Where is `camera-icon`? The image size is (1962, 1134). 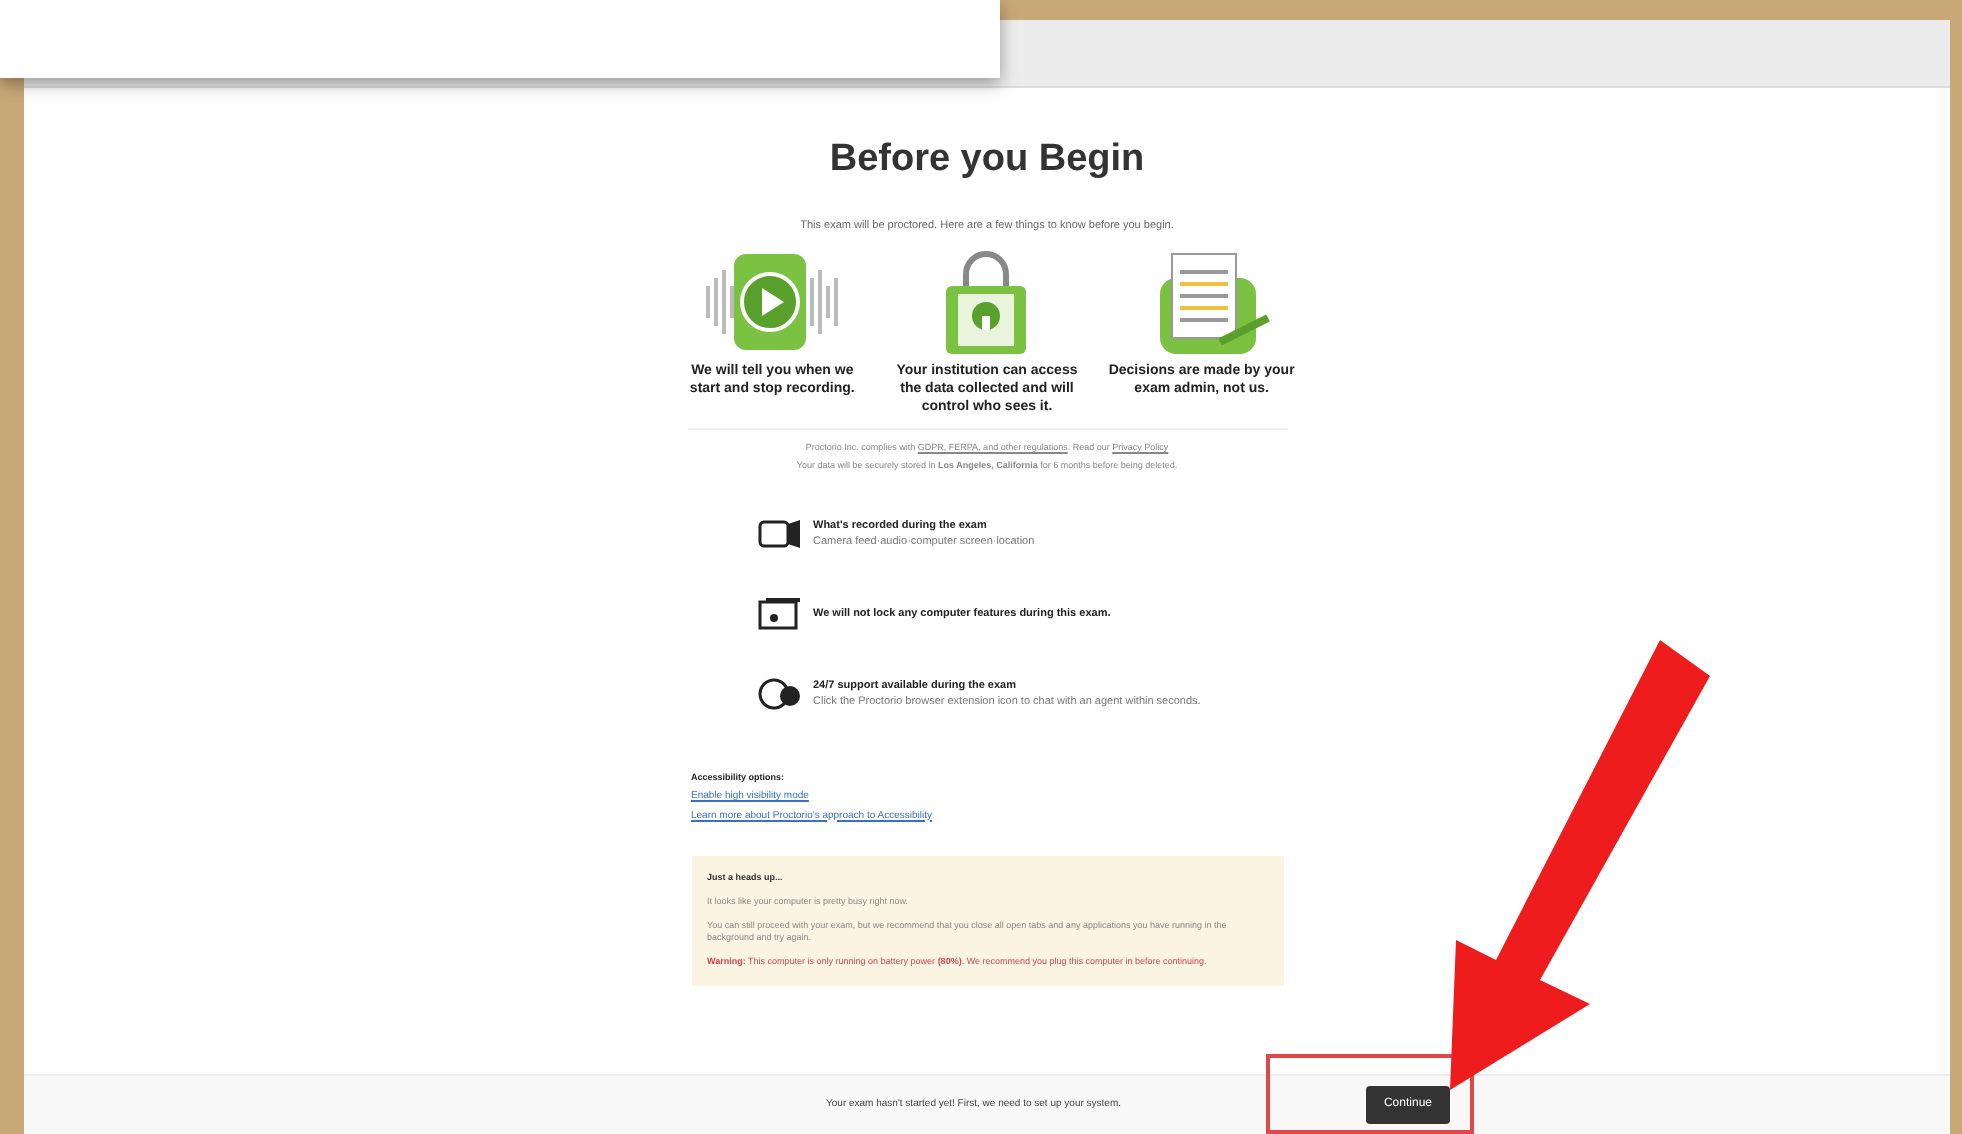
camera-icon is located at coordinates (779, 534).